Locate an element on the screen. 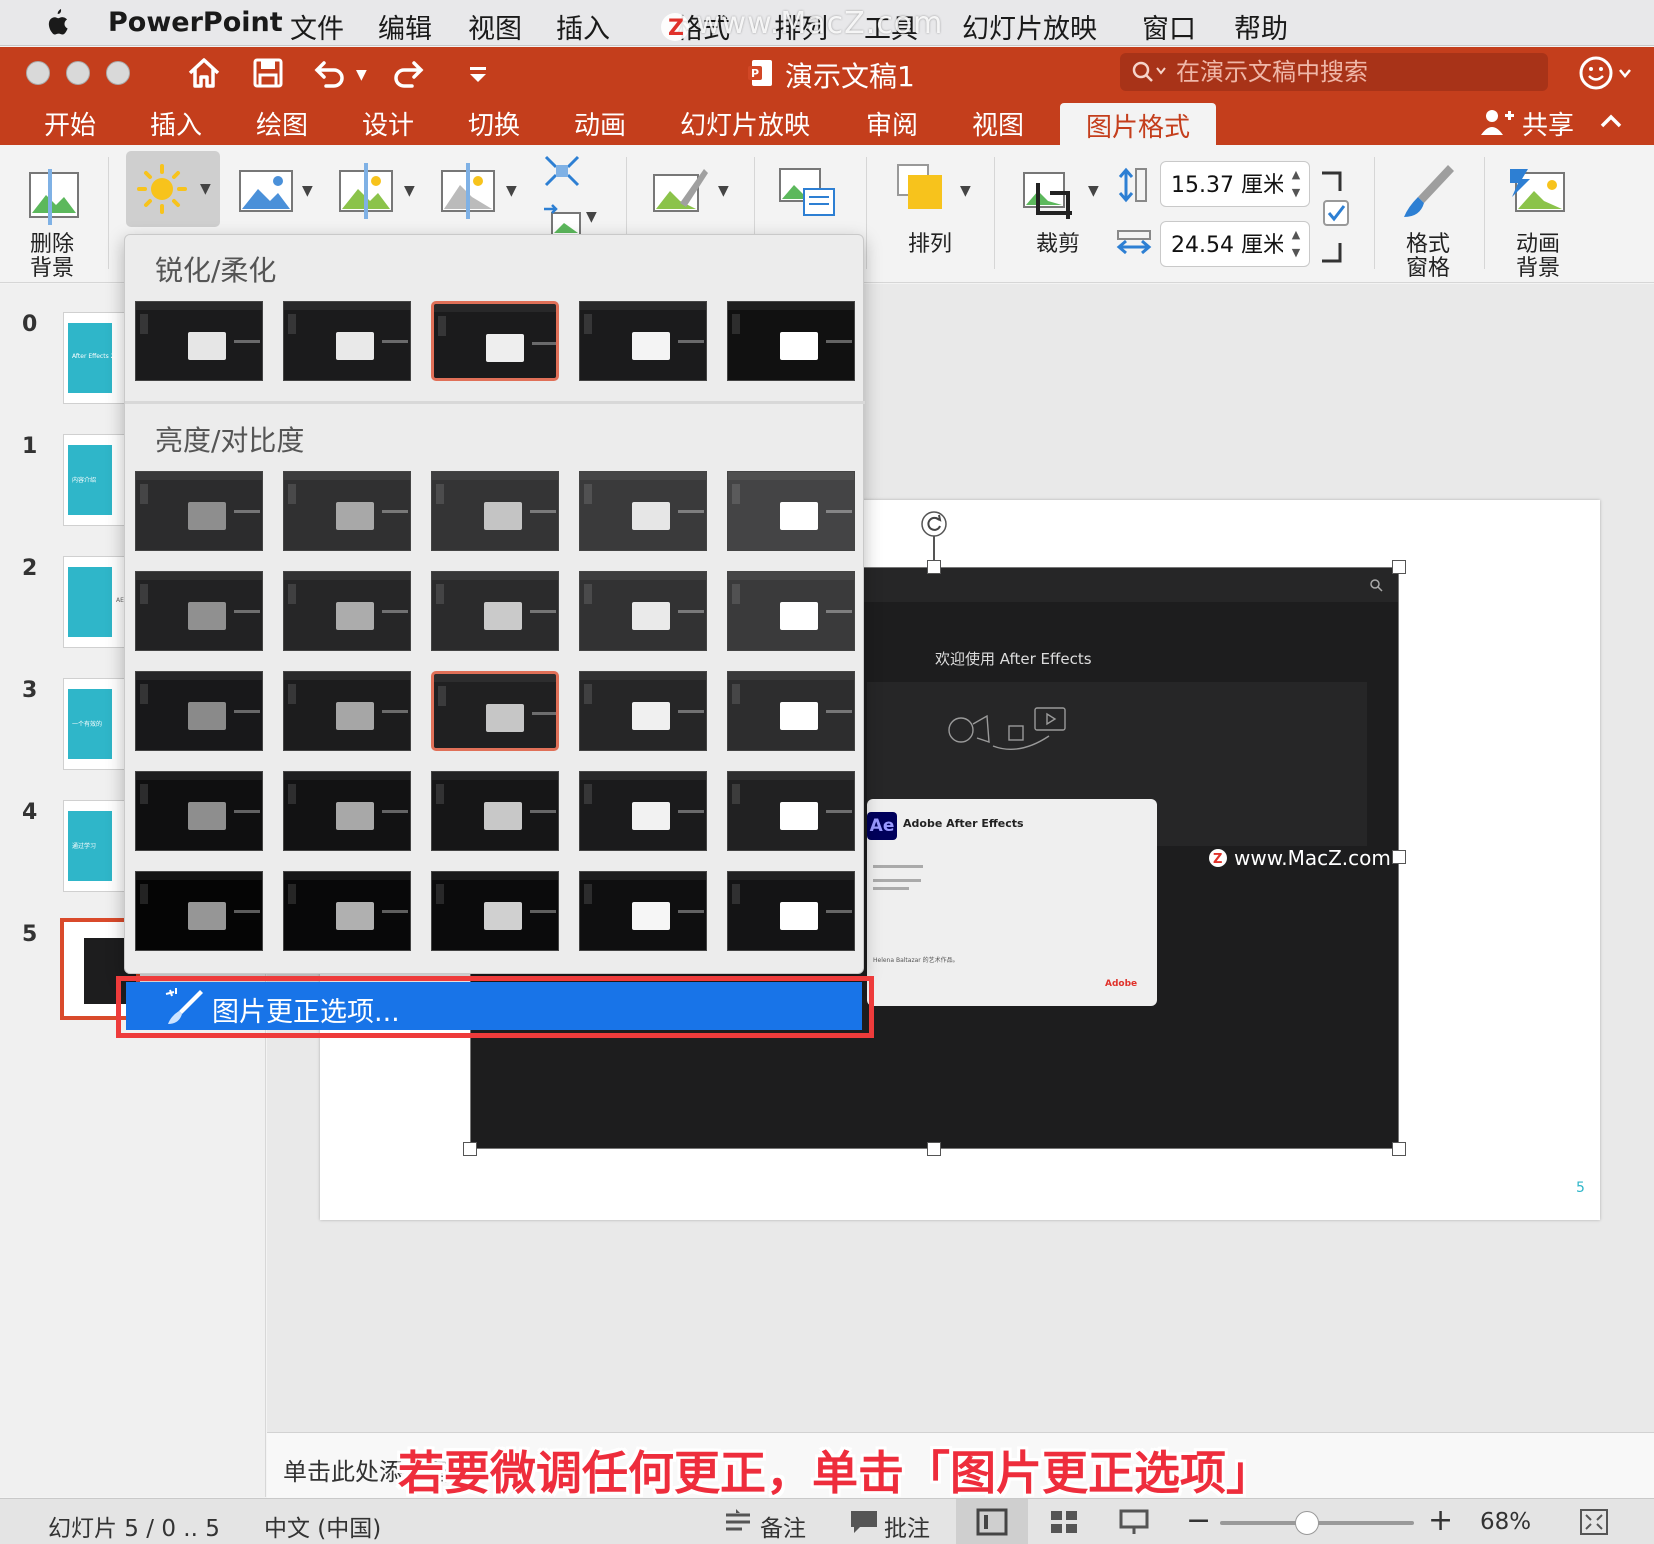 Image resolution: width=1654 pixels, height=1544 pixels. lock-aspect-ratio-icon is located at coordinates (1335, 217).